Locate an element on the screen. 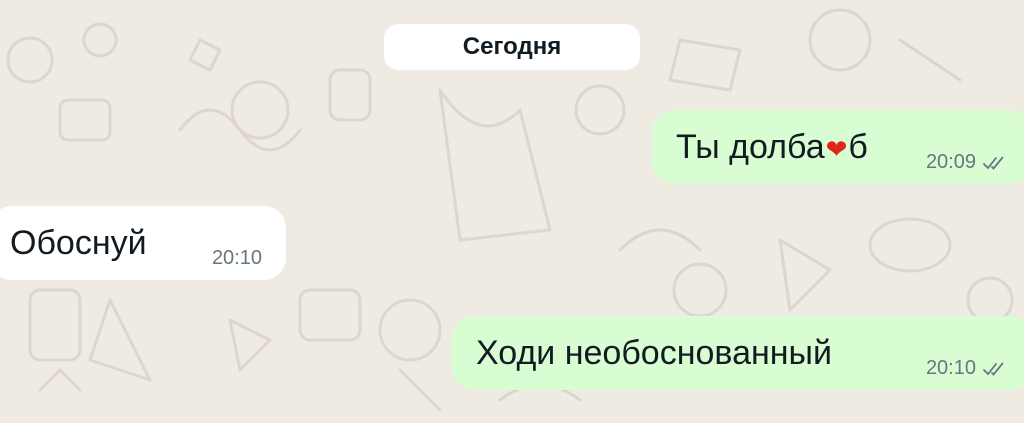 The width and height of the screenshot is (1024, 423). message-text: Обоснуй is located at coordinates (78, 242).